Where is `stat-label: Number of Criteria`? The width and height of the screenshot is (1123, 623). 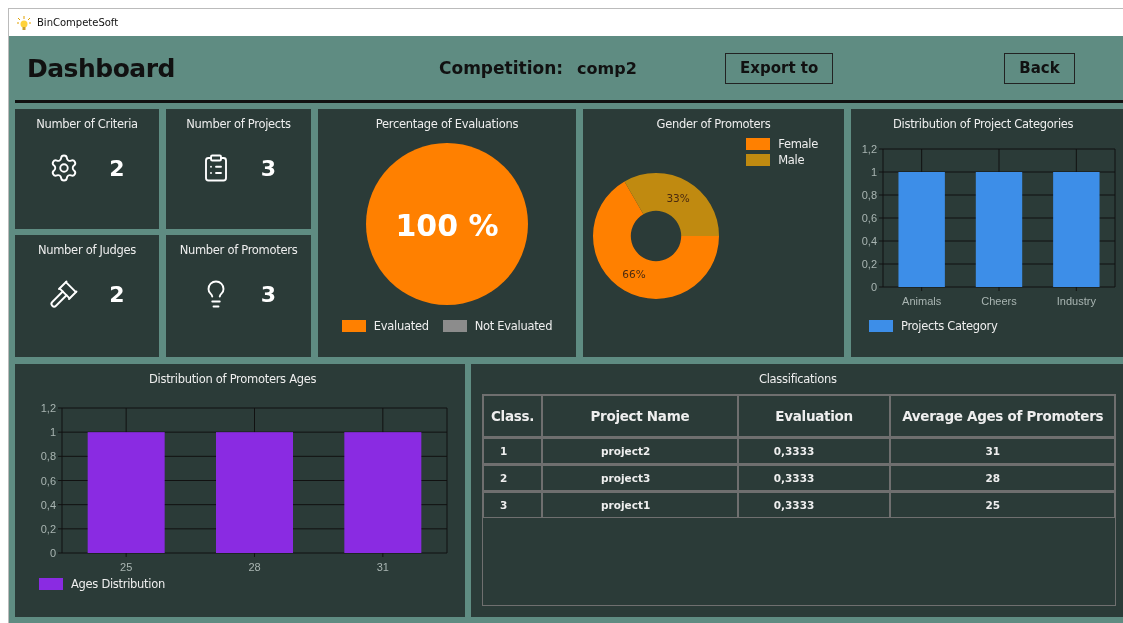
stat-label: Number of Criteria is located at coordinates (87, 124).